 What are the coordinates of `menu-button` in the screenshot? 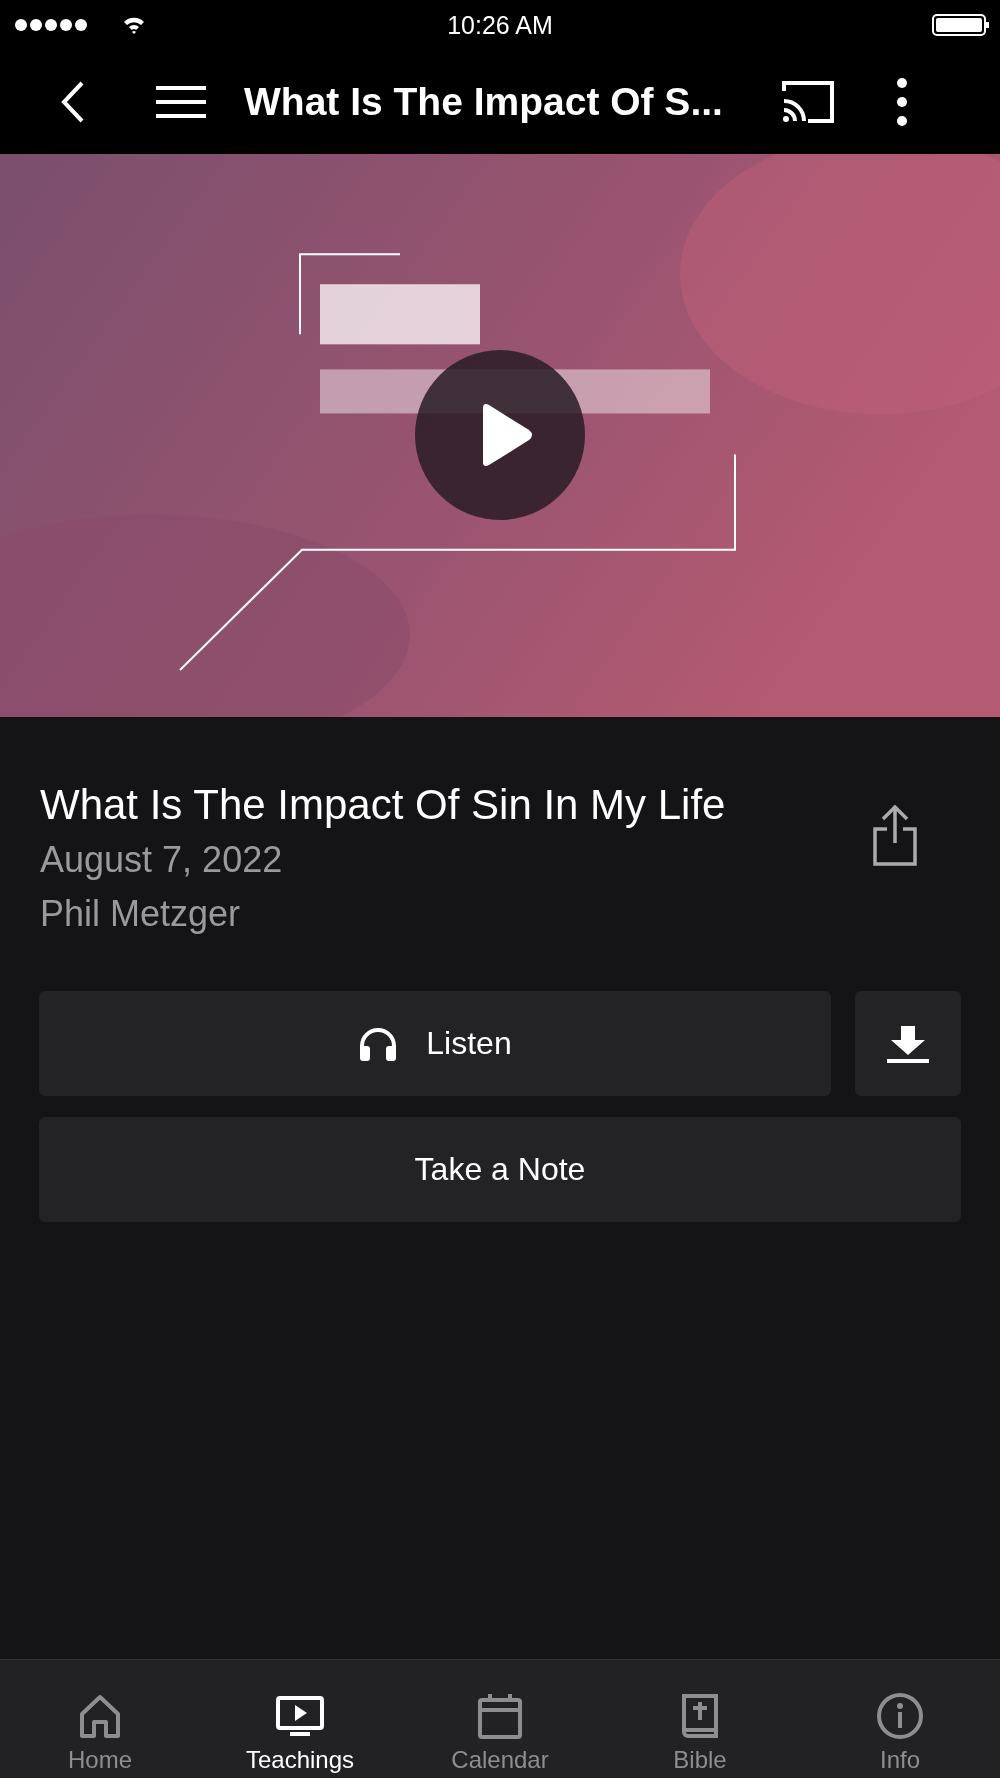 It's located at (181, 102).